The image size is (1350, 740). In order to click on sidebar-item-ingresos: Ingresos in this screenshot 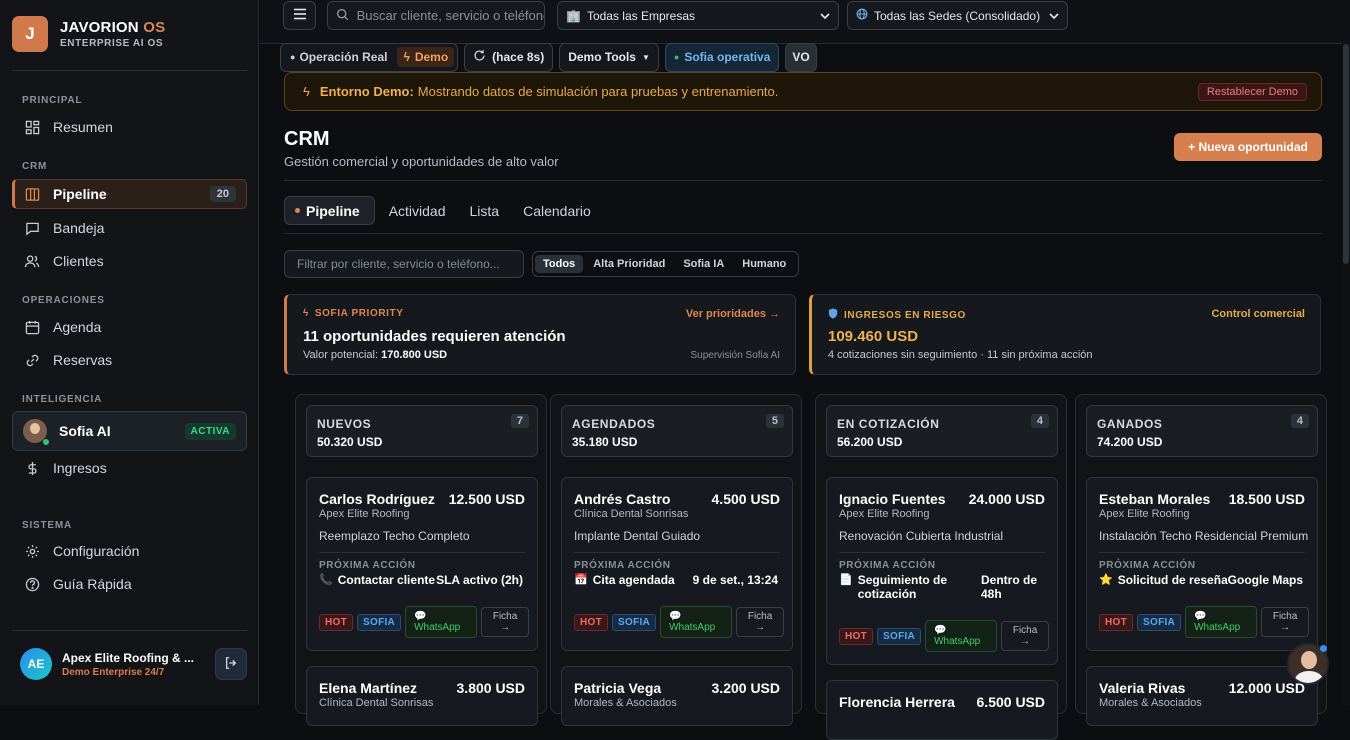, I will do `click(129, 468)`.